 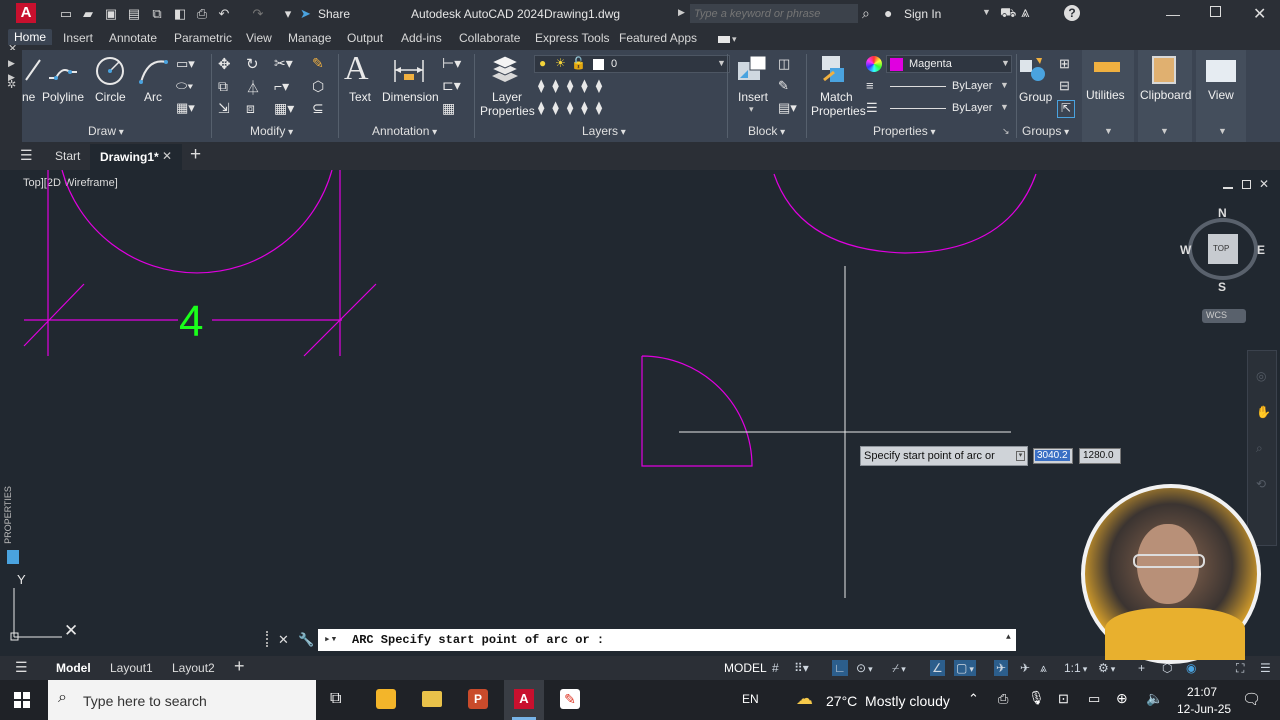 I want to click on annotation-visibility-icon: ✈, so click(x=1001, y=668).